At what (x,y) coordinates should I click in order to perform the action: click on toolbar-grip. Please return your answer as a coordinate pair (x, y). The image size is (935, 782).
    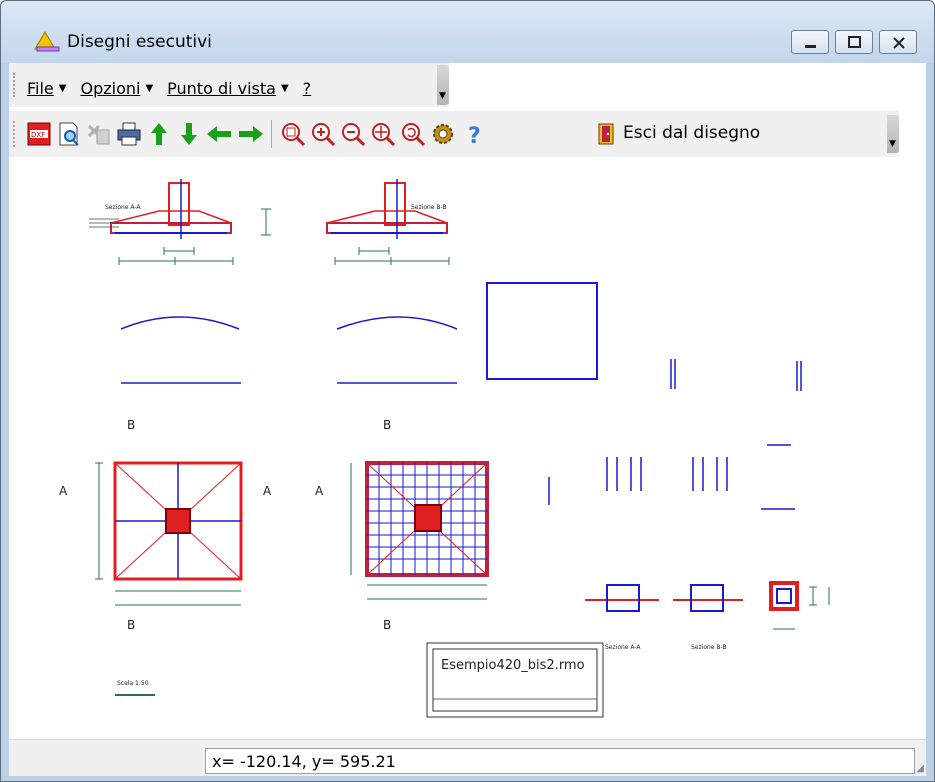
    Looking at the image, I should click on (15, 134).